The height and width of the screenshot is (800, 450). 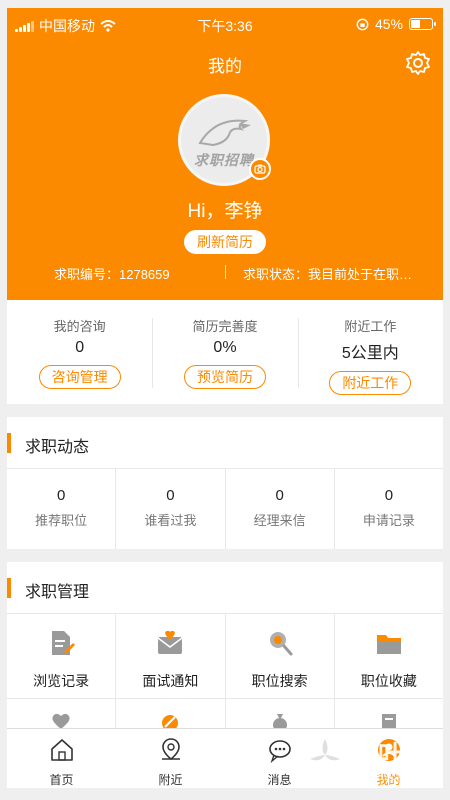 What do you see at coordinates (170, 780) in the screenshot?
I see `tab-label: 附近` at bounding box center [170, 780].